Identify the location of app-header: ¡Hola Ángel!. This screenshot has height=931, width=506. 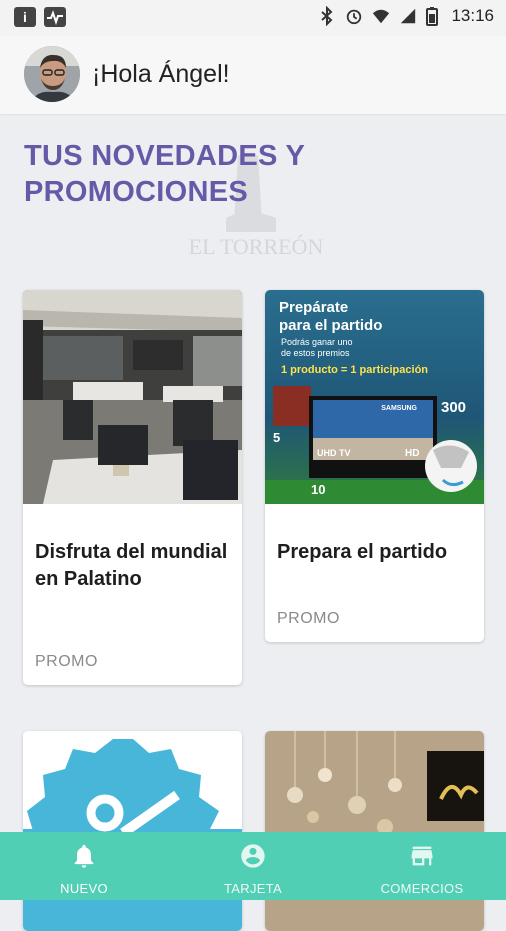
(253, 75).